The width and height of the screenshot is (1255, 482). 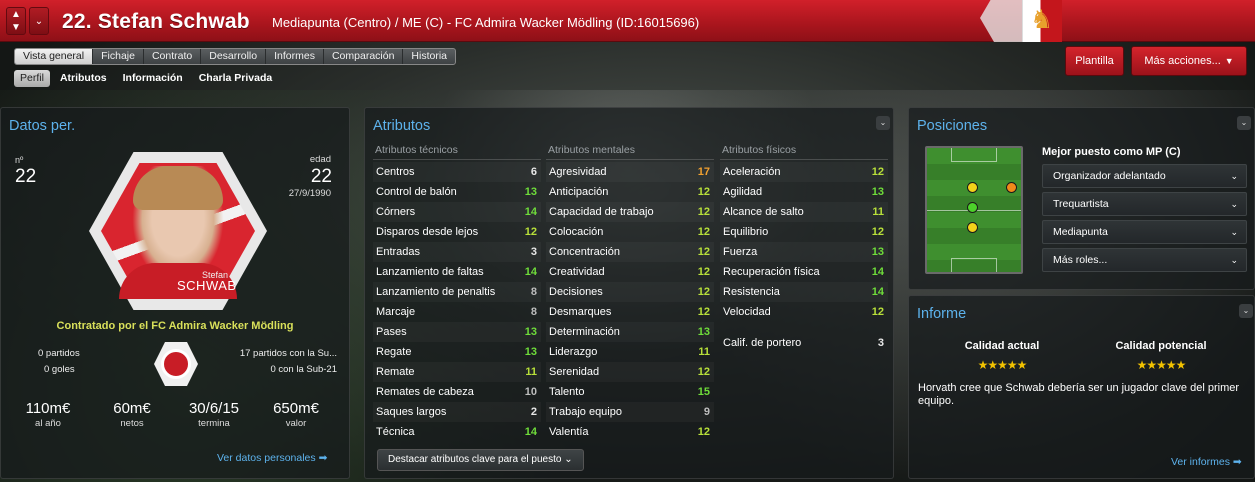 I want to click on attribute-row: Marcaje 8, so click(x=457, y=312).